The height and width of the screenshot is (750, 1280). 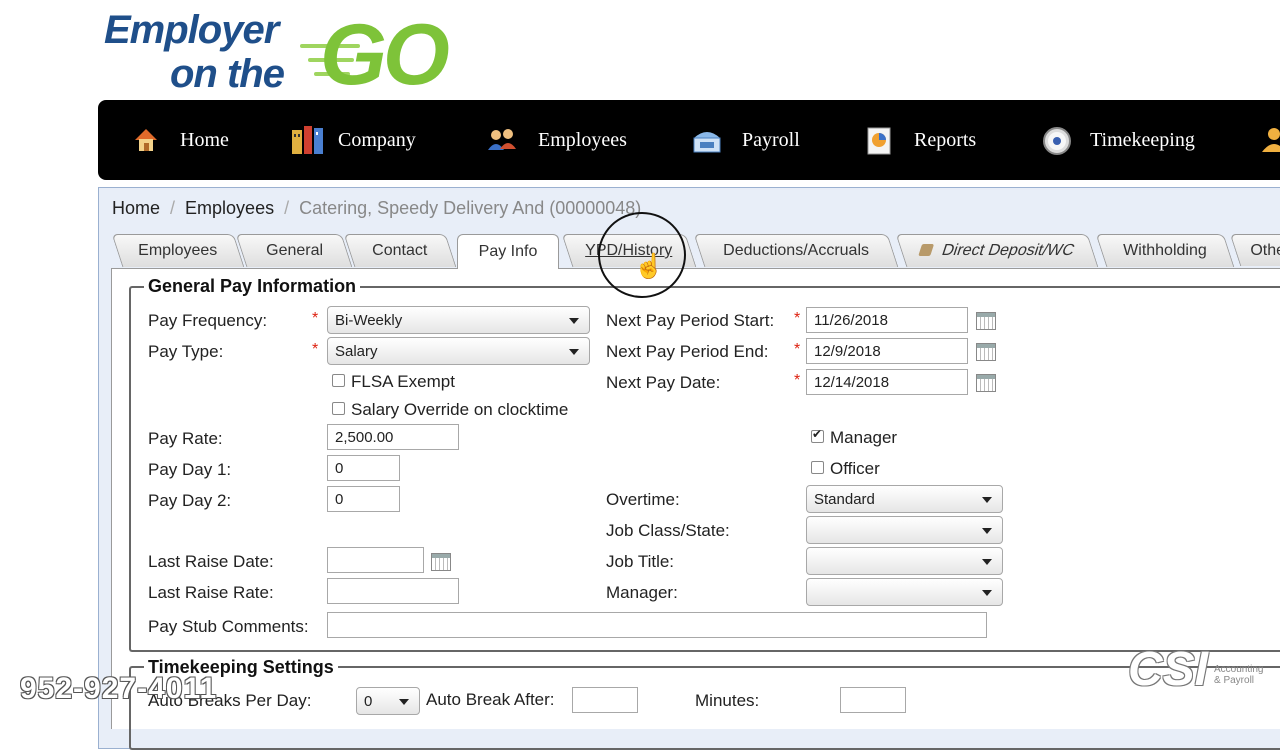 What do you see at coordinates (1056, 140) in the screenshot?
I see `clock-icon` at bounding box center [1056, 140].